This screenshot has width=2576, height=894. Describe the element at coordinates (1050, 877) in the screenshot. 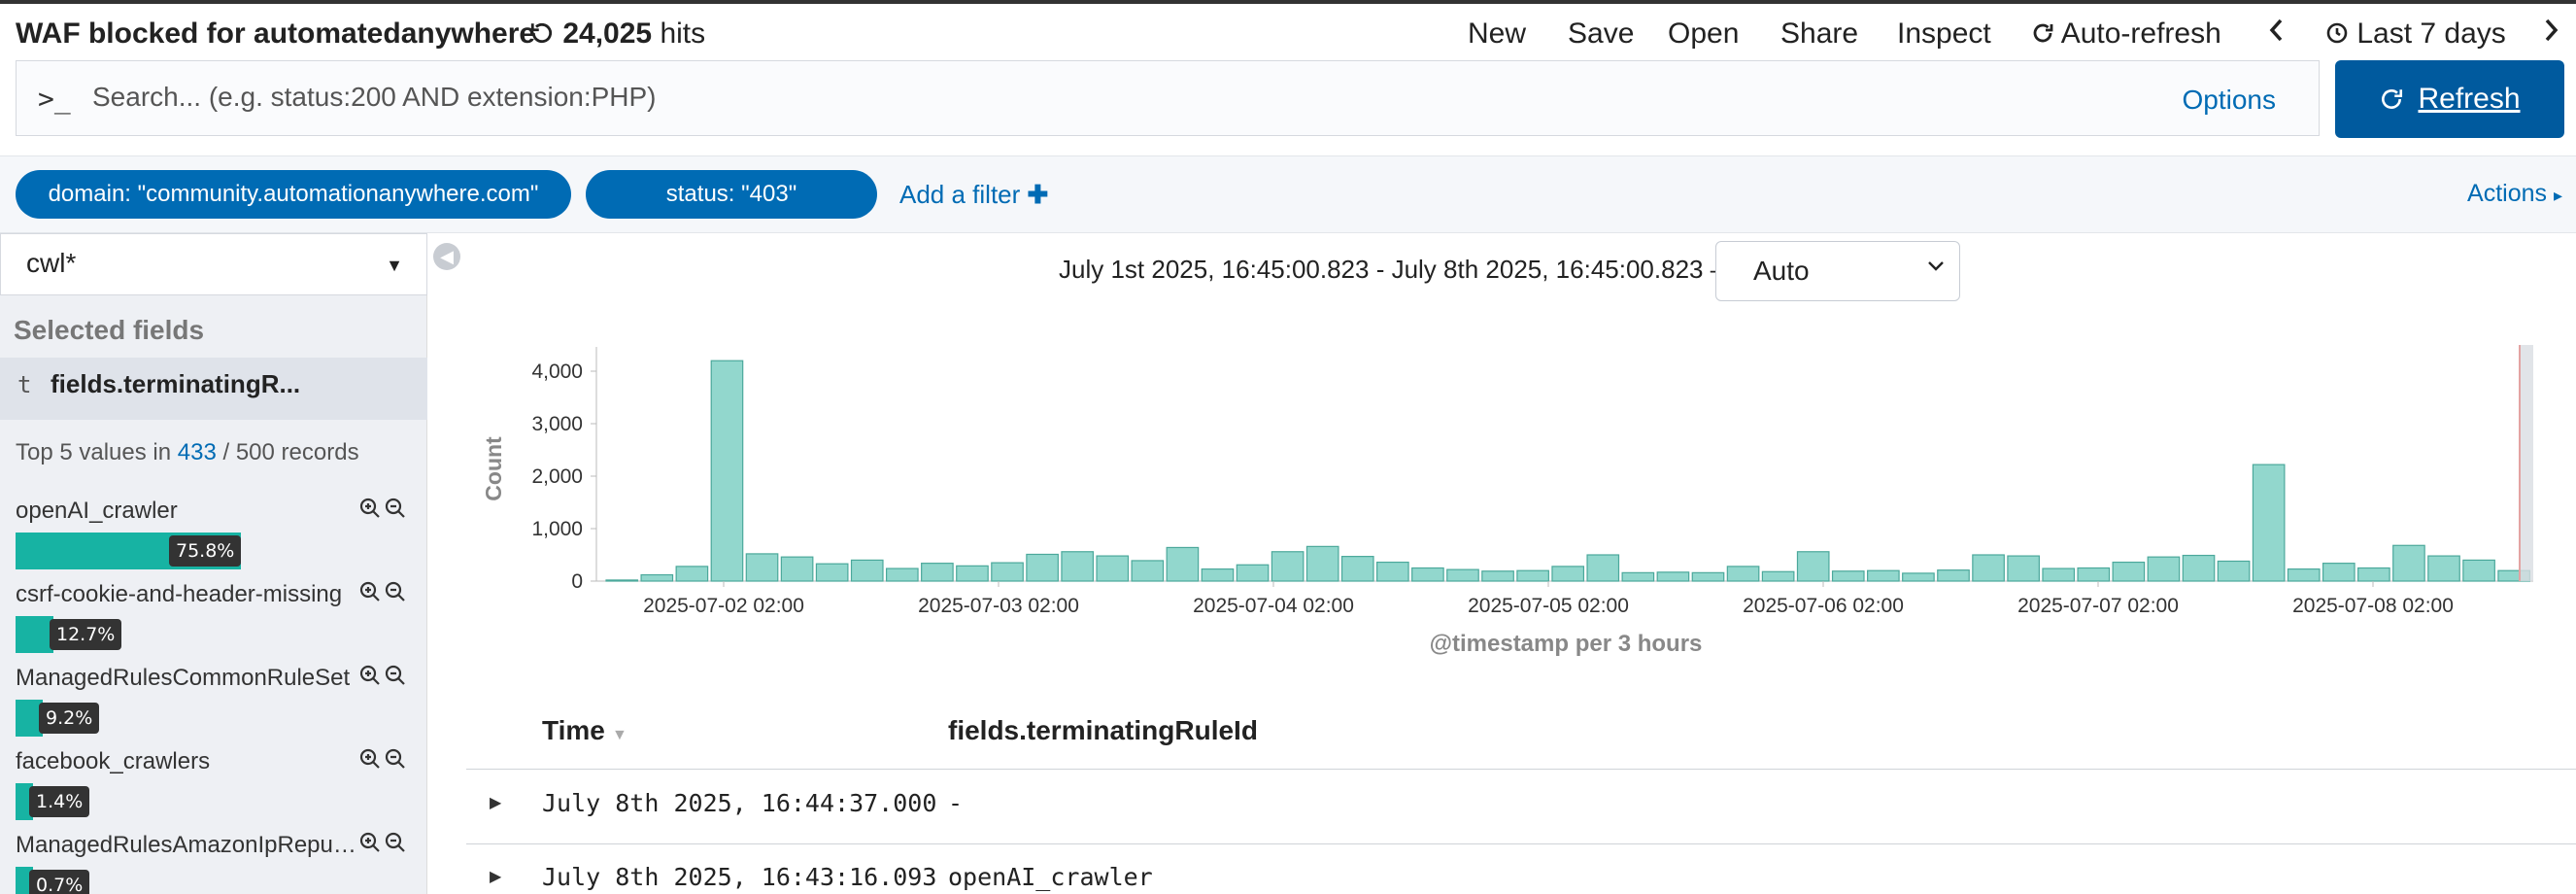

I see `table-row-rule: openAI_crawler` at that location.